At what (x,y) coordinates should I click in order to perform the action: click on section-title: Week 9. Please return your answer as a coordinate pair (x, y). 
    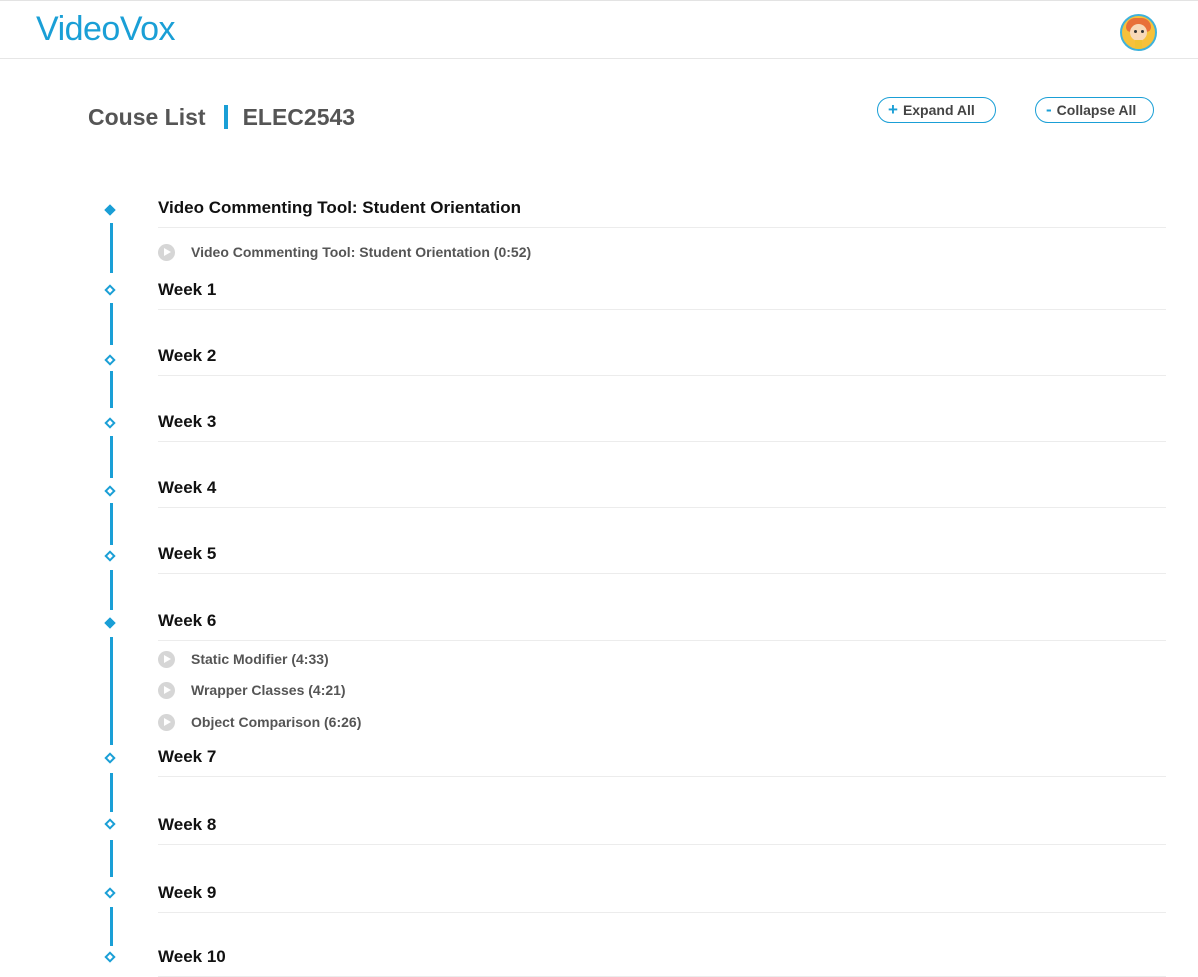
    Looking at the image, I should click on (662, 897).